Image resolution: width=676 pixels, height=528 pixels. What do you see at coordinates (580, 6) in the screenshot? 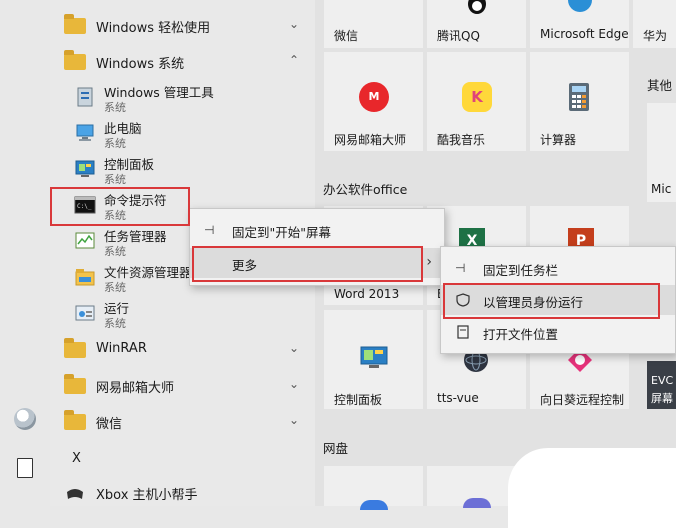
I see `edge-icon` at bounding box center [580, 6].